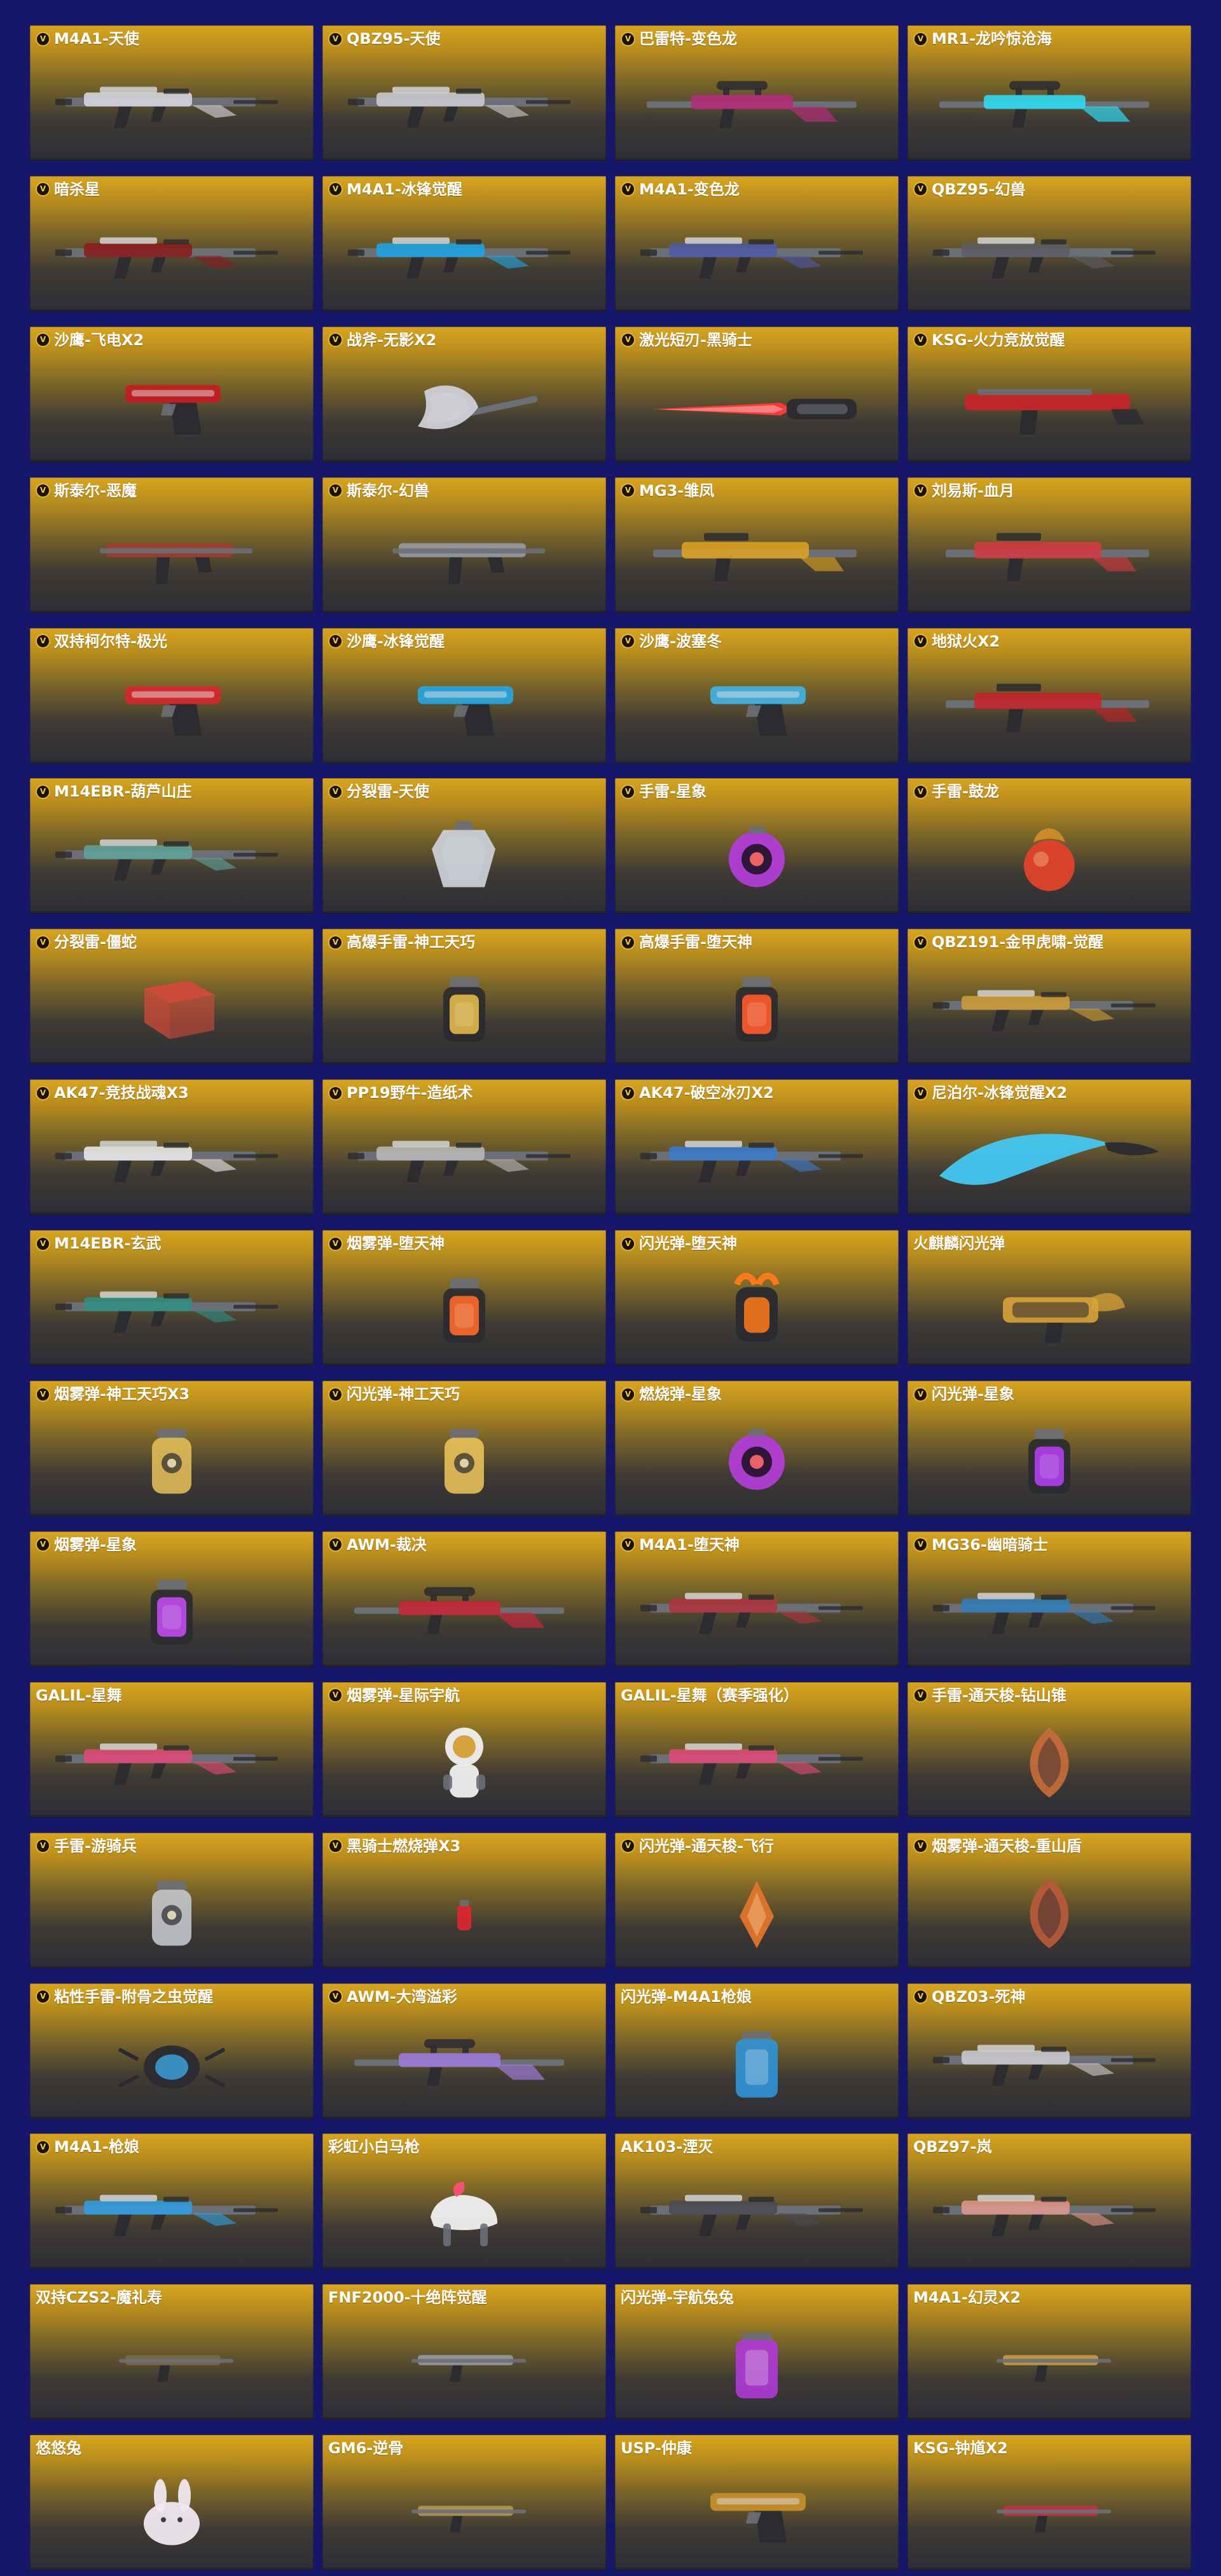  Describe the element at coordinates (172, 1900) in the screenshot. I see `item-card: V 手雷-游骑兵` at that location.